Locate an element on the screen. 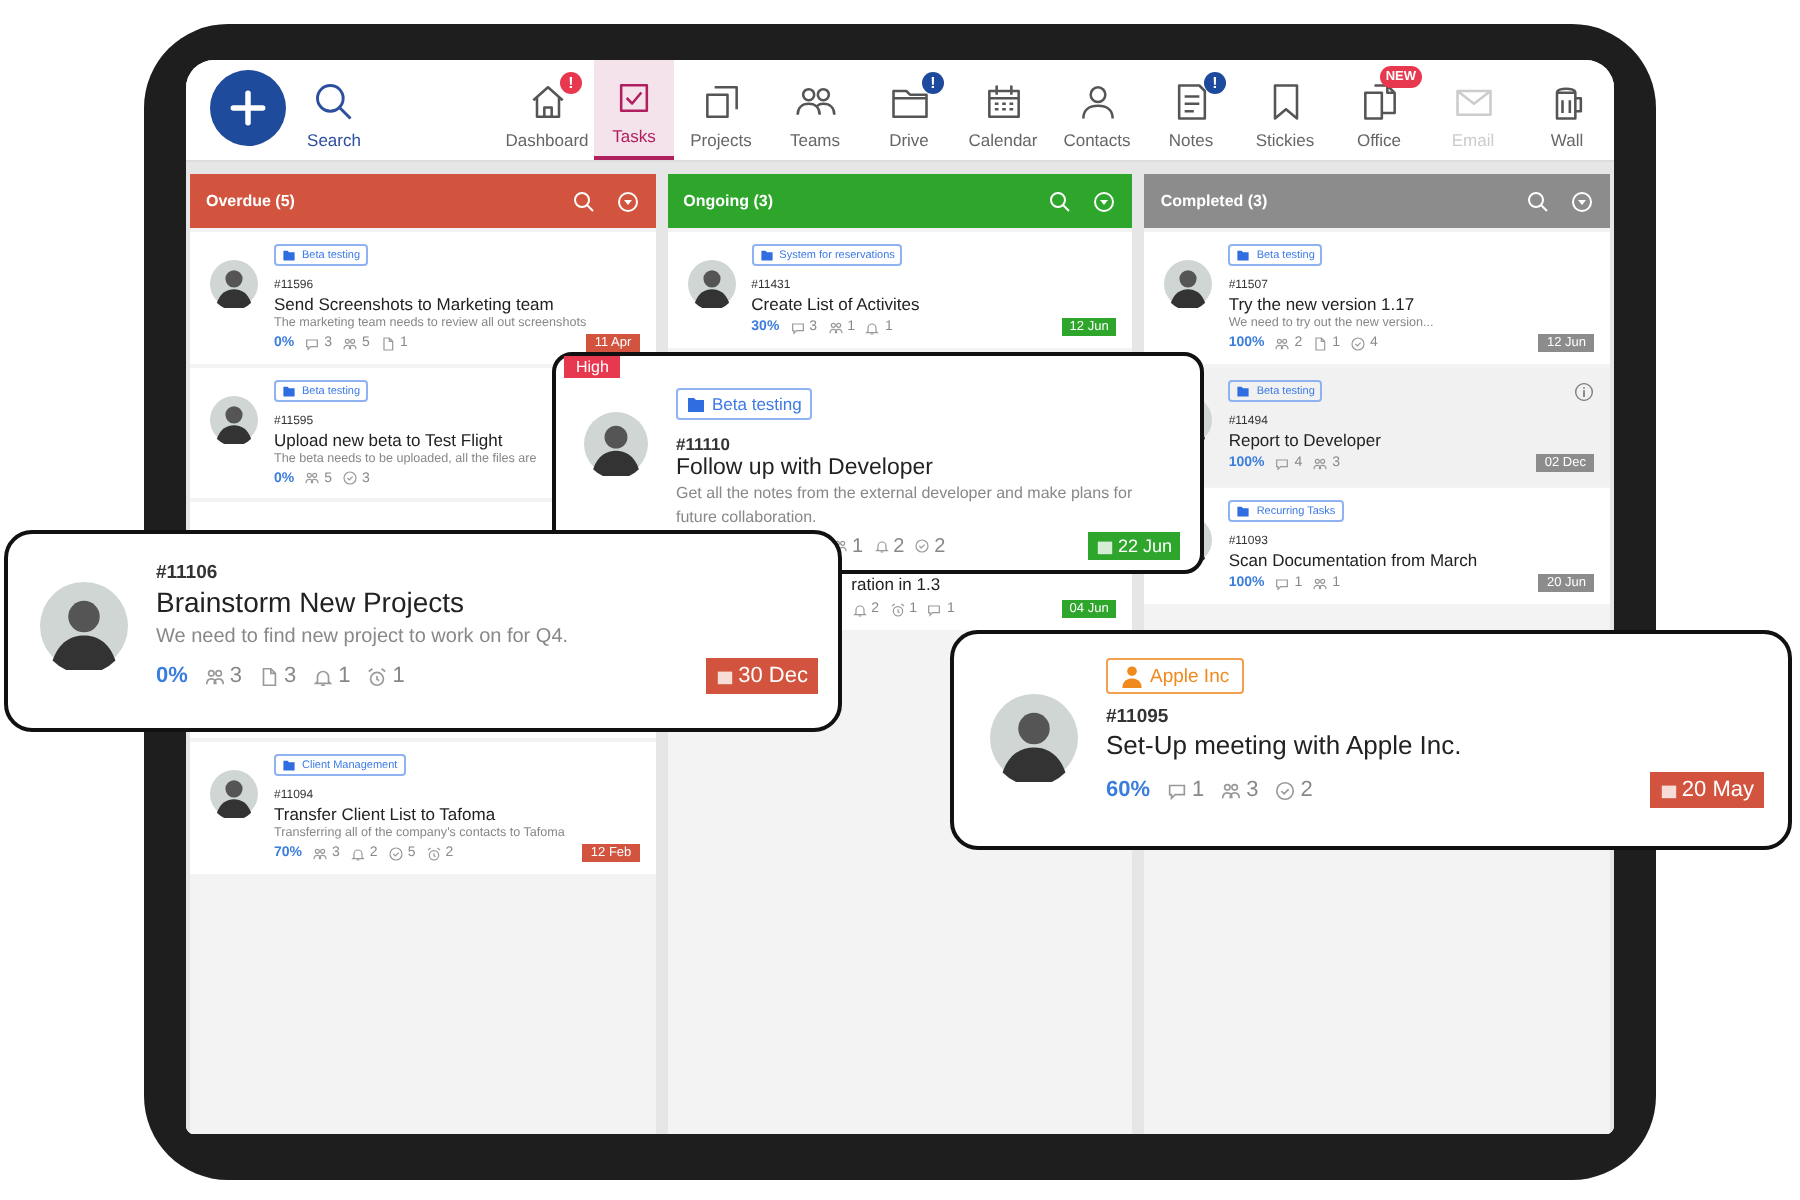 The height and width of the screenshot is (1200, 1800). task-title: Scan Documentation from March is located at coordinates (1353, 560).